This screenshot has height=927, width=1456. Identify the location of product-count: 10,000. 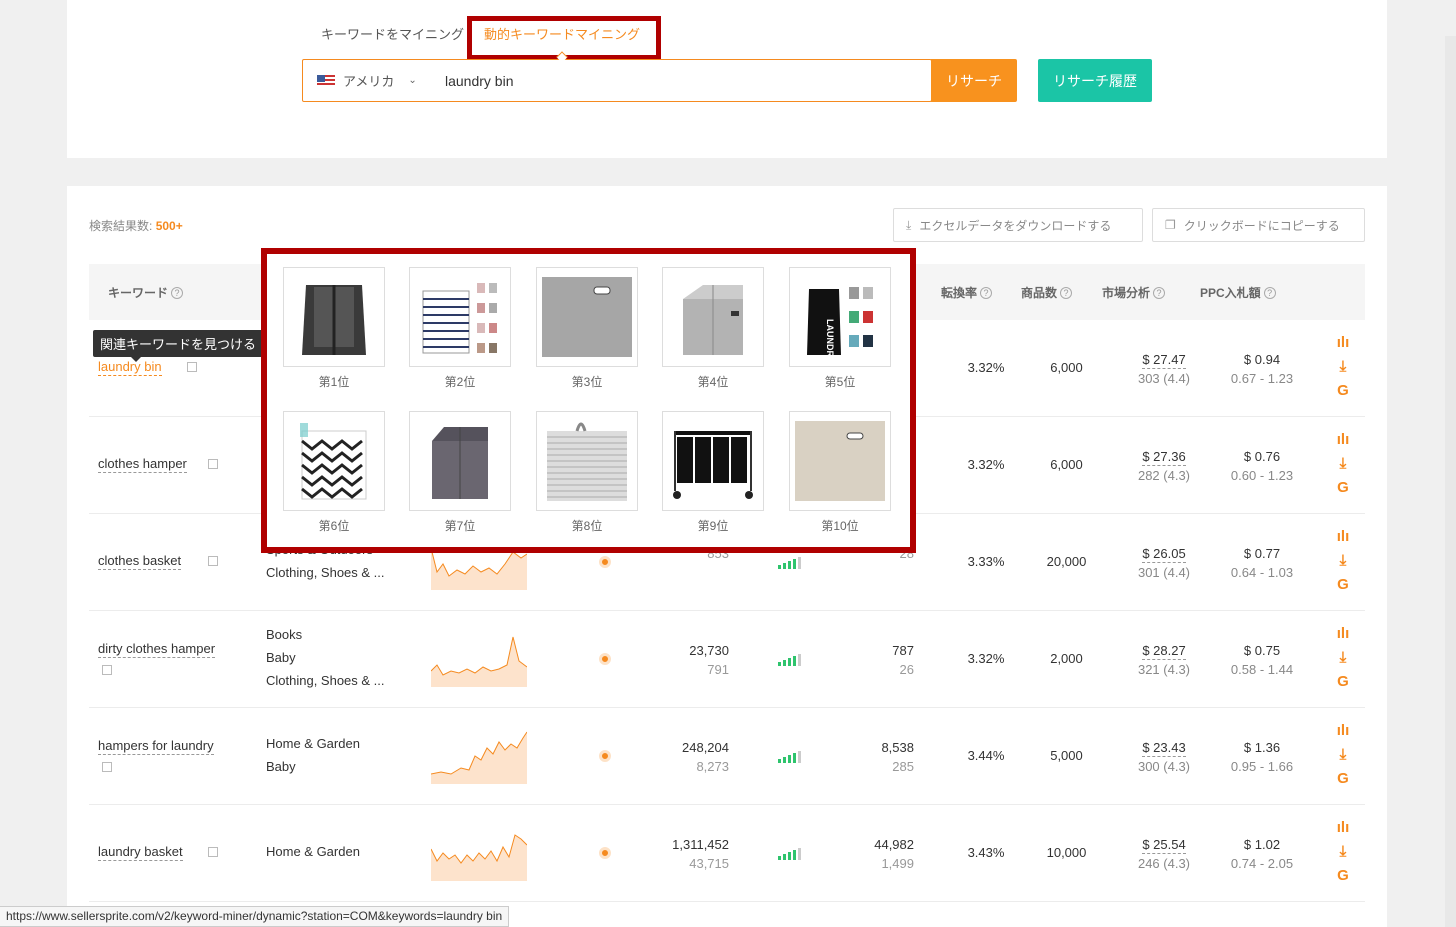
(1066, 852).